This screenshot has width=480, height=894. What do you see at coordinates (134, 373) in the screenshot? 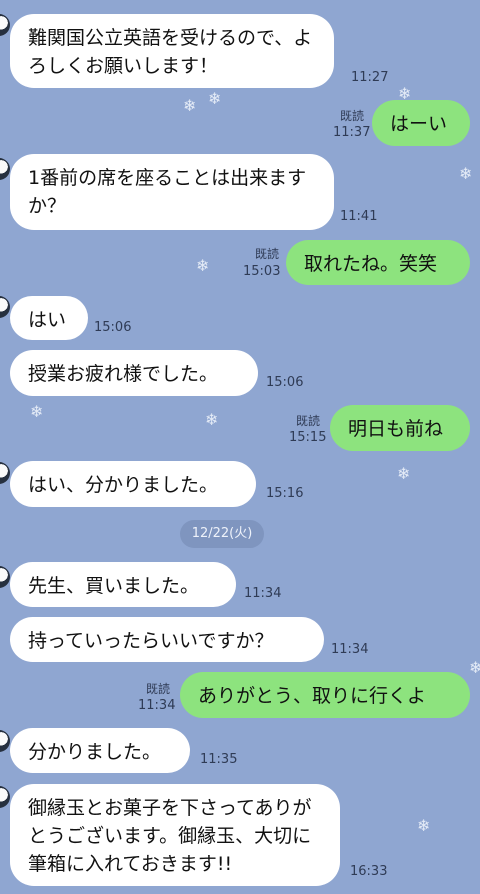
I see `message-bubble: 授業お疲れ様でした。` at bounding box center [134, 373].